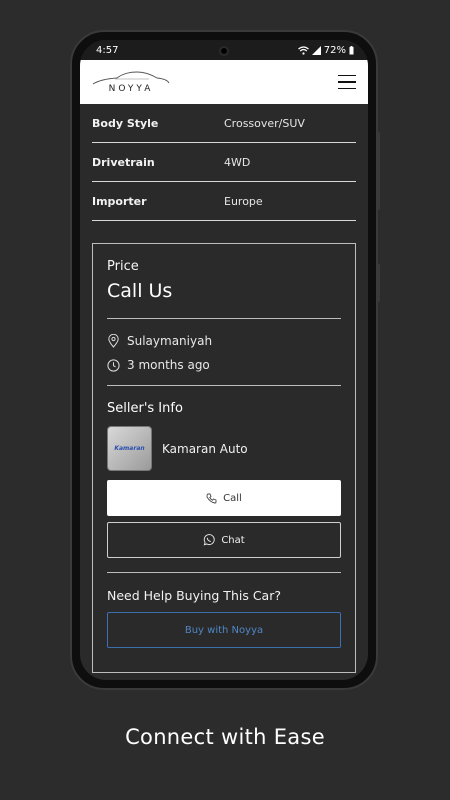  Describe the element at coordinates (224, 341) in the screenshot. I see `location-row: Sulaymaniyah` at that location.